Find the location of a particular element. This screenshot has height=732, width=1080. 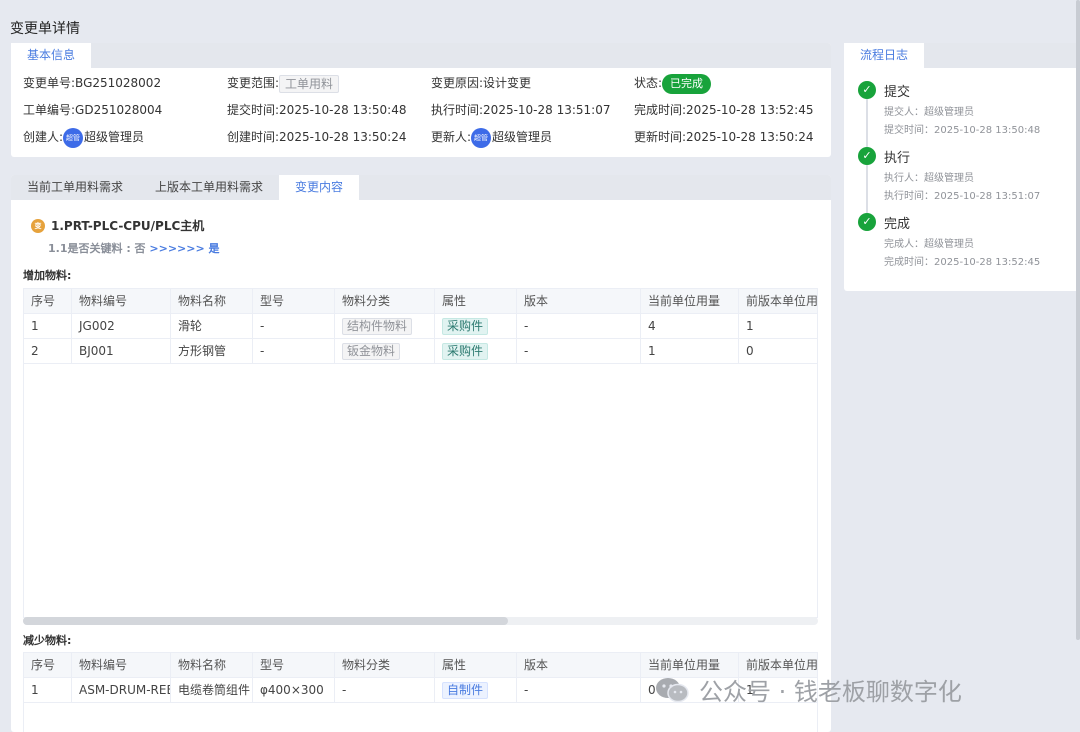

category-tag: 结构件物料 is located at coordinates (377, 326).